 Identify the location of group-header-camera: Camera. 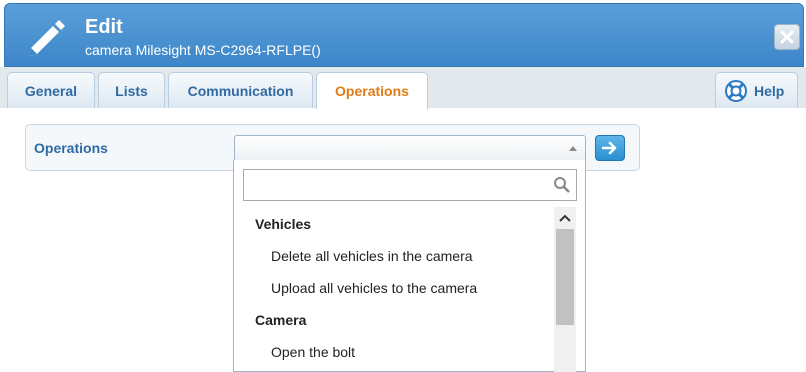
(281, 320).